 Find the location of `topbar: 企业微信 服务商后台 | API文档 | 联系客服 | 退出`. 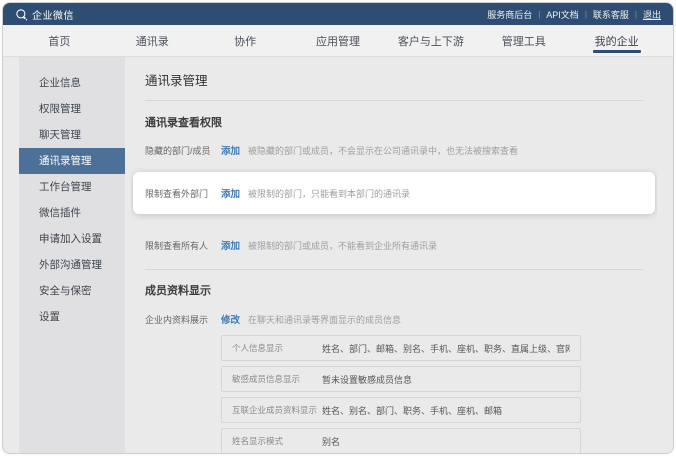

topbar: 企业微信 服务商后台 | API文档 | 联系客服 | 退出 is located at coordinates (338, 14).